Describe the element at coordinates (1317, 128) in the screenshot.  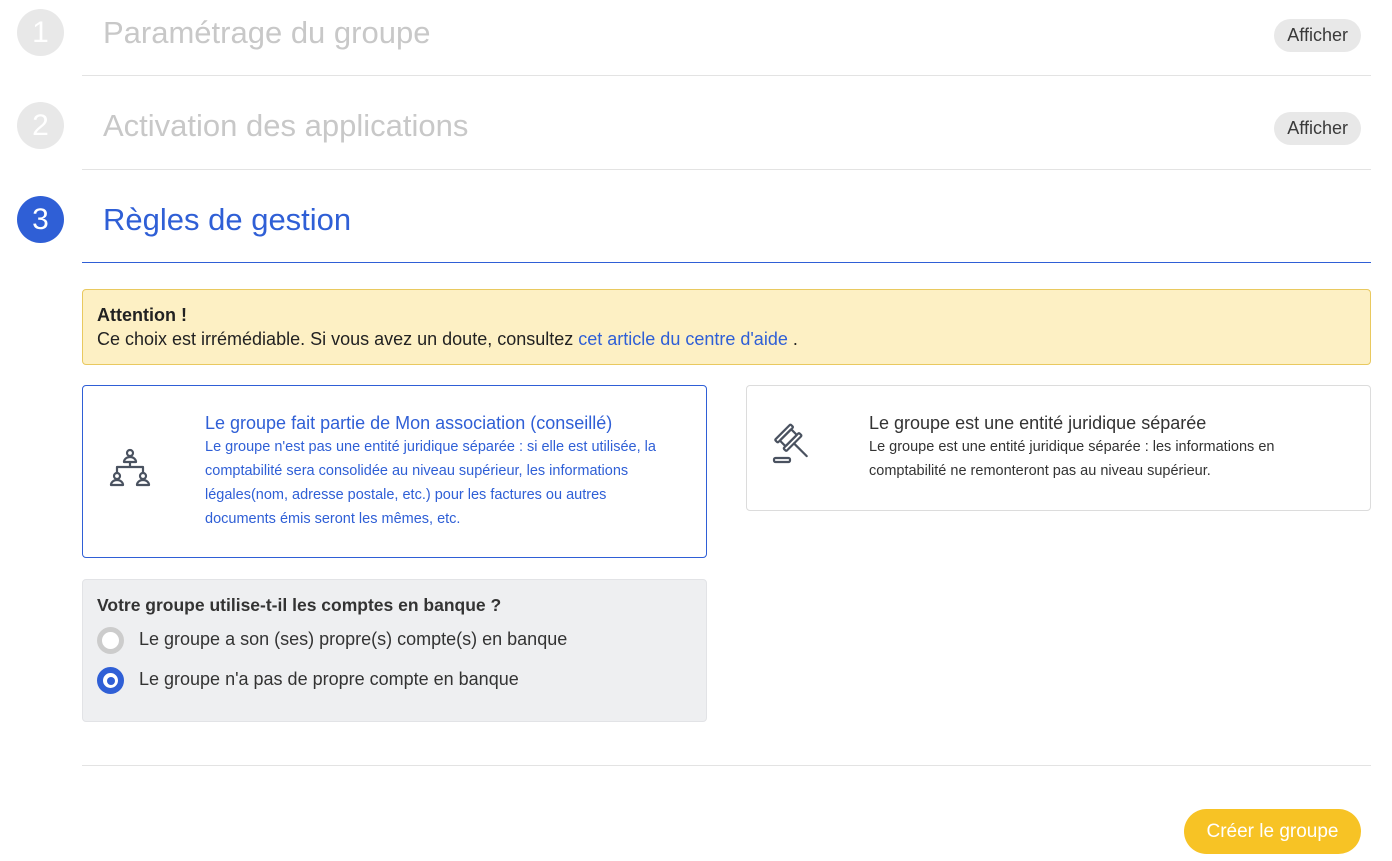
I see `show-step-2-button: Afficher` at that location.